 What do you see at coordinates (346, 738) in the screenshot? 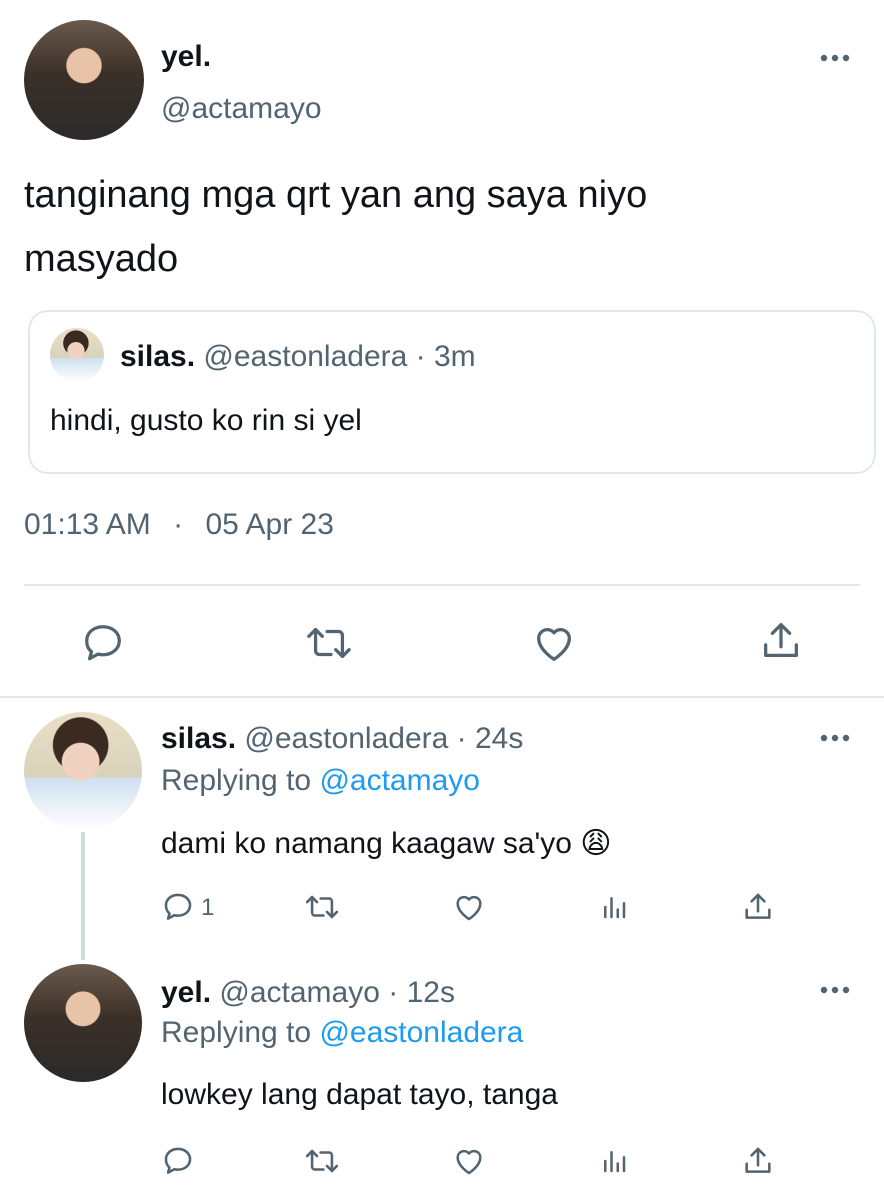
I see `reply1-author-handle: @eastonladera` at bounding box center [346, 738].